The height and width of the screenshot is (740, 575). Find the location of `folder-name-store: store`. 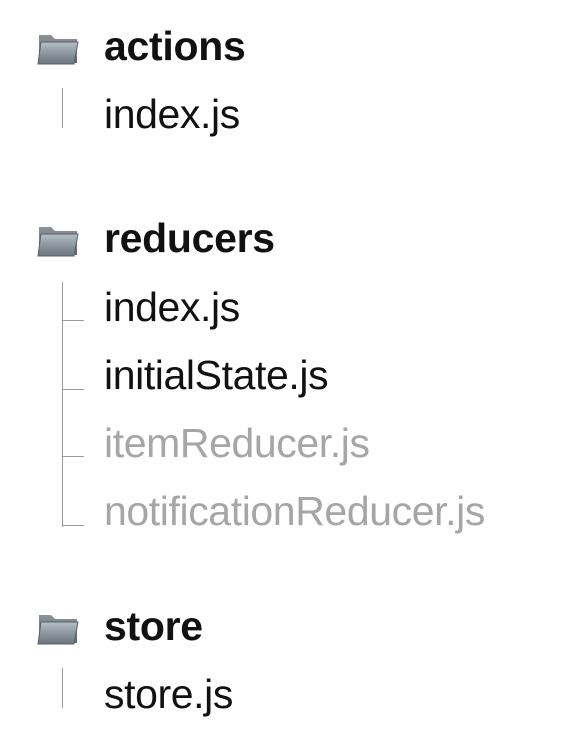

folder-name-store: store is located at coordinates (153, 626).